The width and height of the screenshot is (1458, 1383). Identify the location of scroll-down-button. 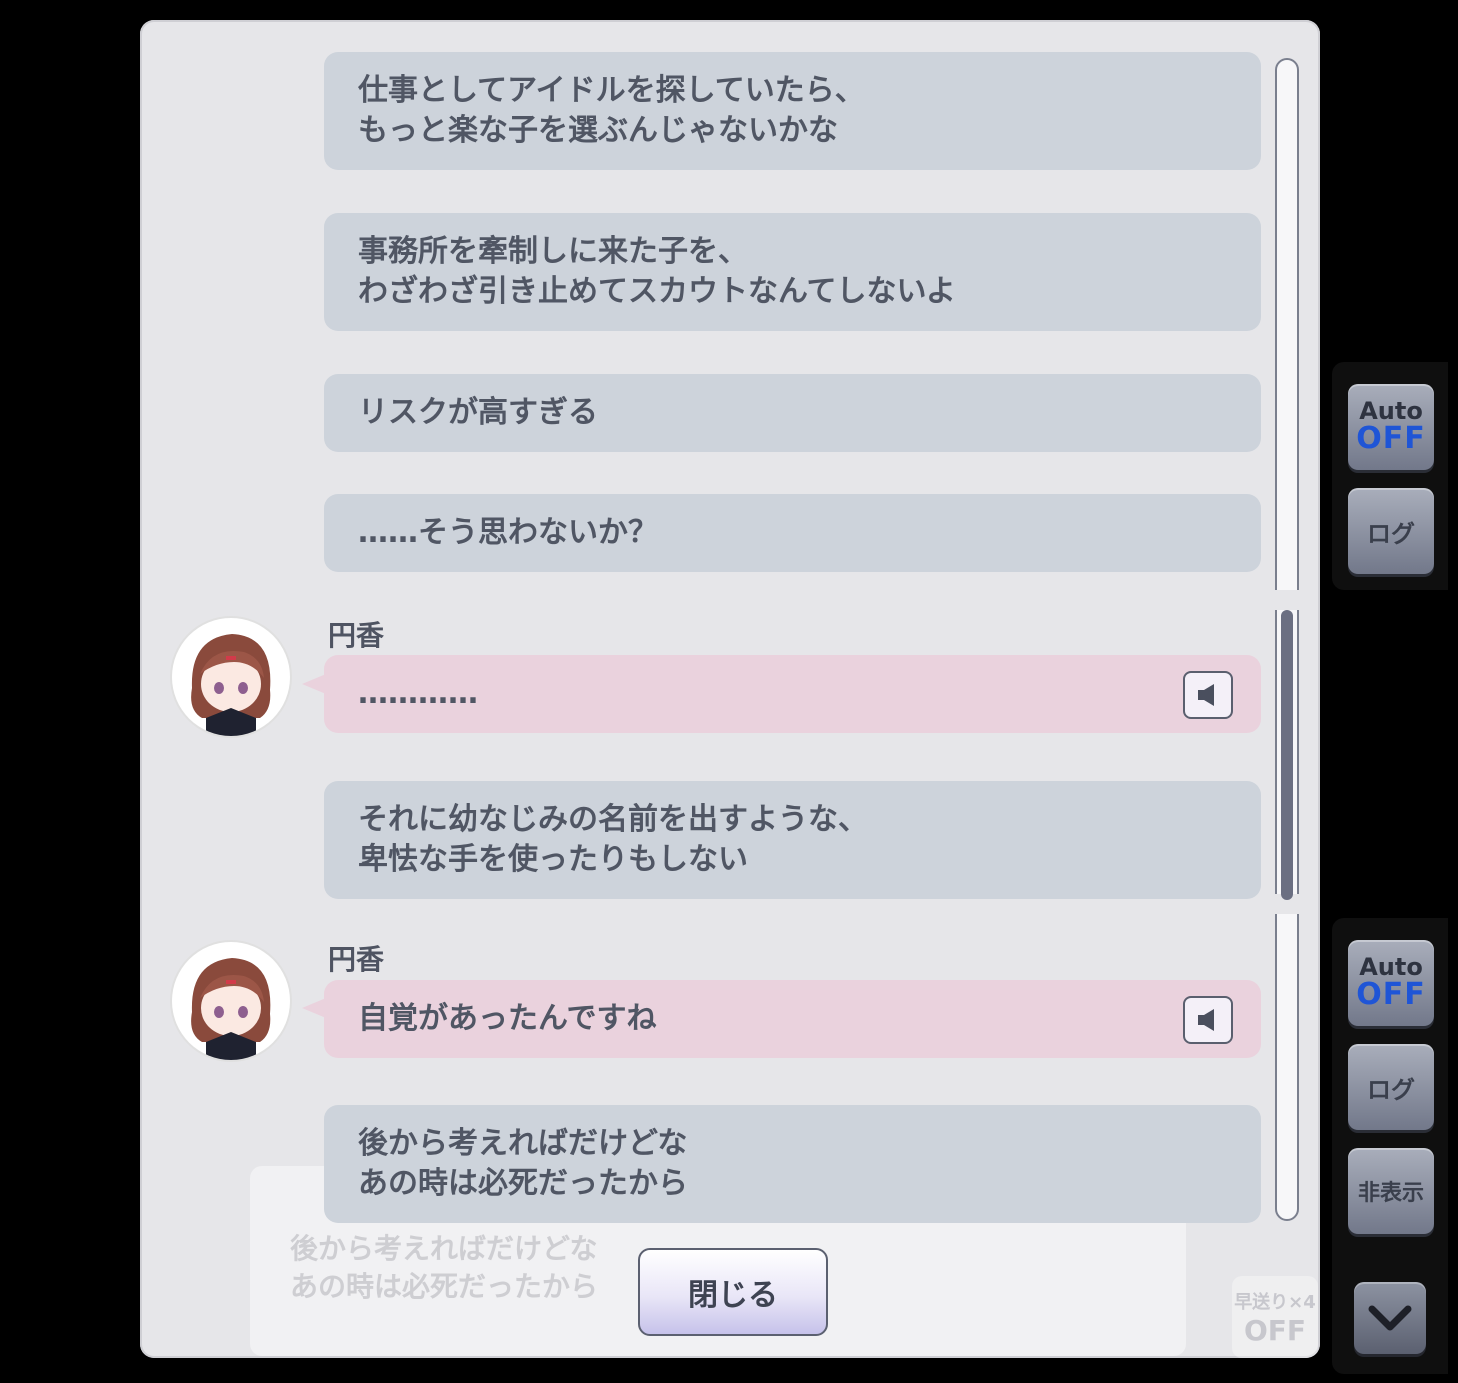
(1390, 1318).